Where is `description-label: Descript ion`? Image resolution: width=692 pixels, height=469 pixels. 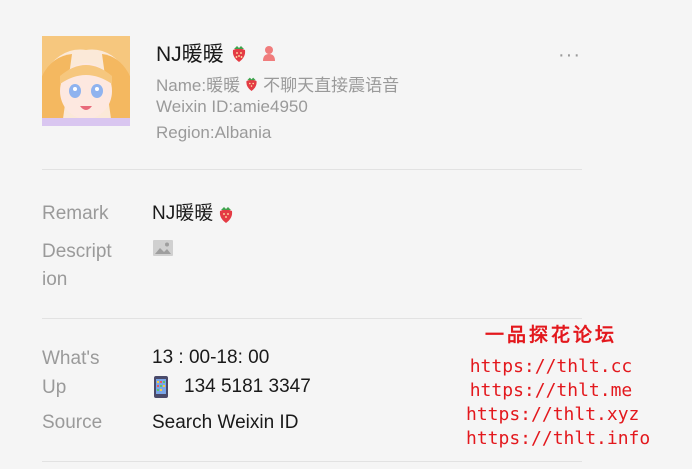 description-label: Descript ion is located at coordinates (77, 265).